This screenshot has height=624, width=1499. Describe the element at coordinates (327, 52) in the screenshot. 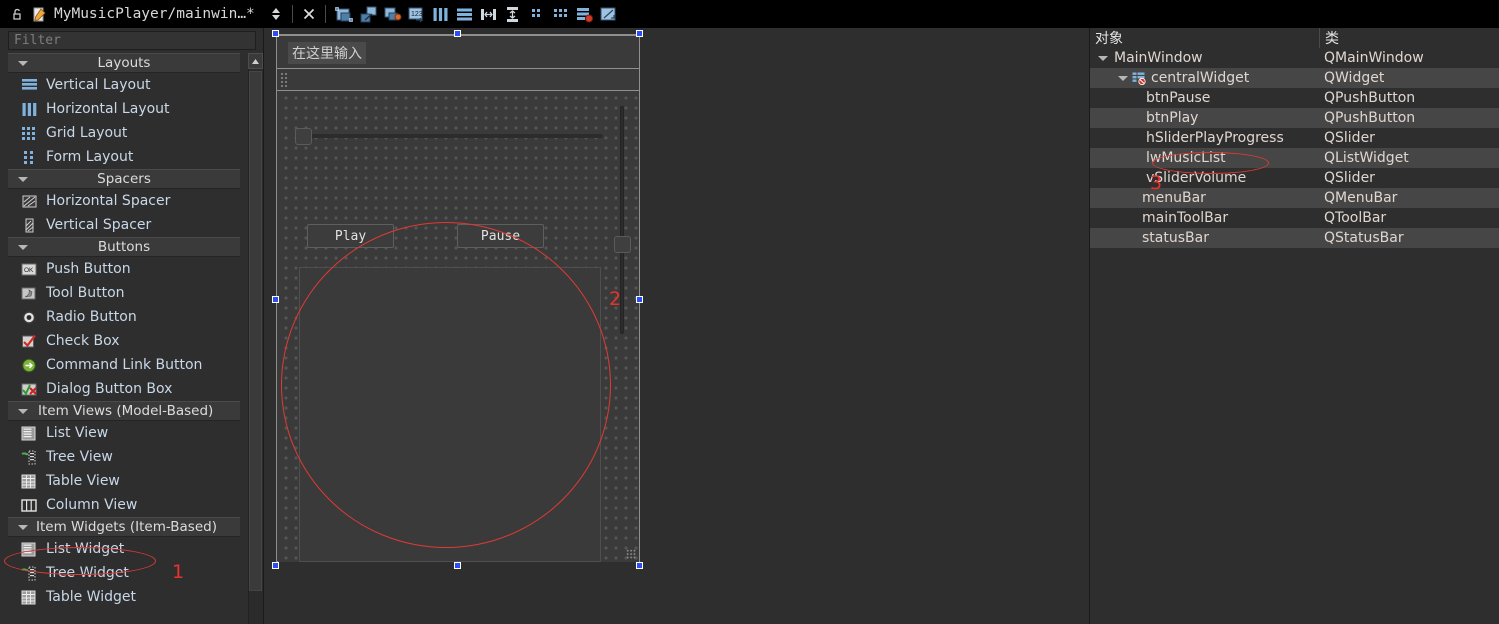

I see `menu-placeholder-text: 在这里输入` at that location.